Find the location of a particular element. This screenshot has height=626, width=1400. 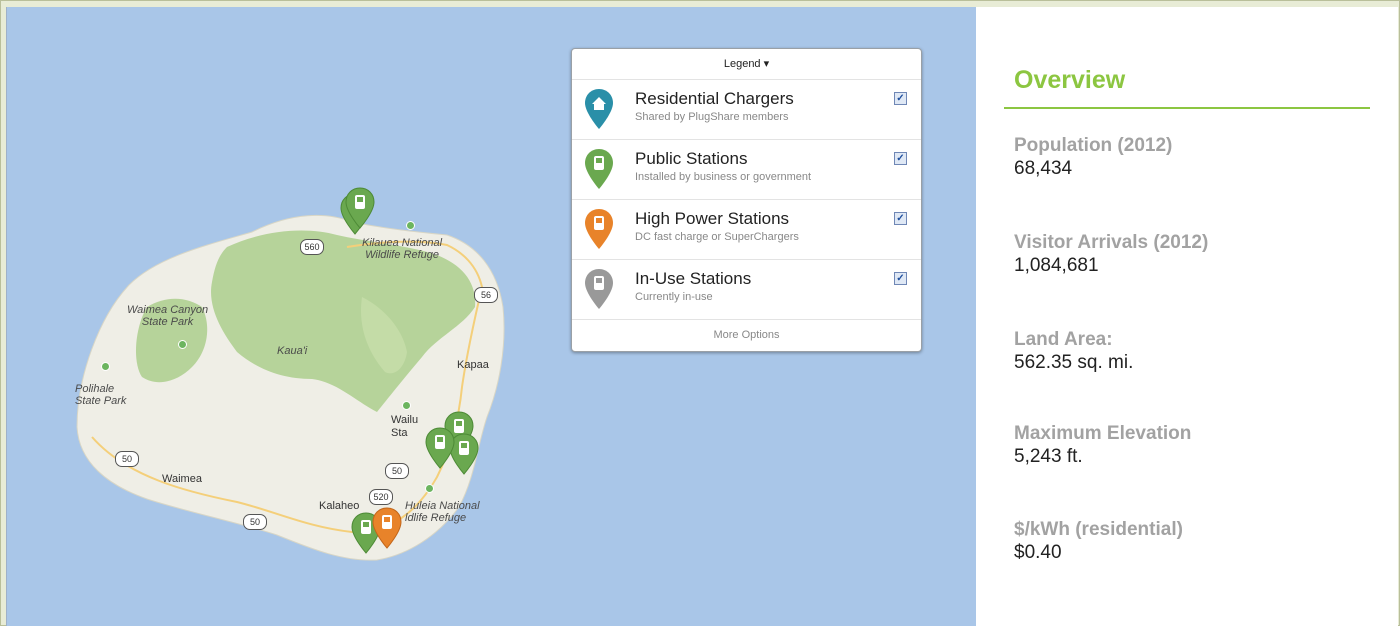

map-label-huleia: Huleia National ldlife Refuge is located at coordinates (442, 512).